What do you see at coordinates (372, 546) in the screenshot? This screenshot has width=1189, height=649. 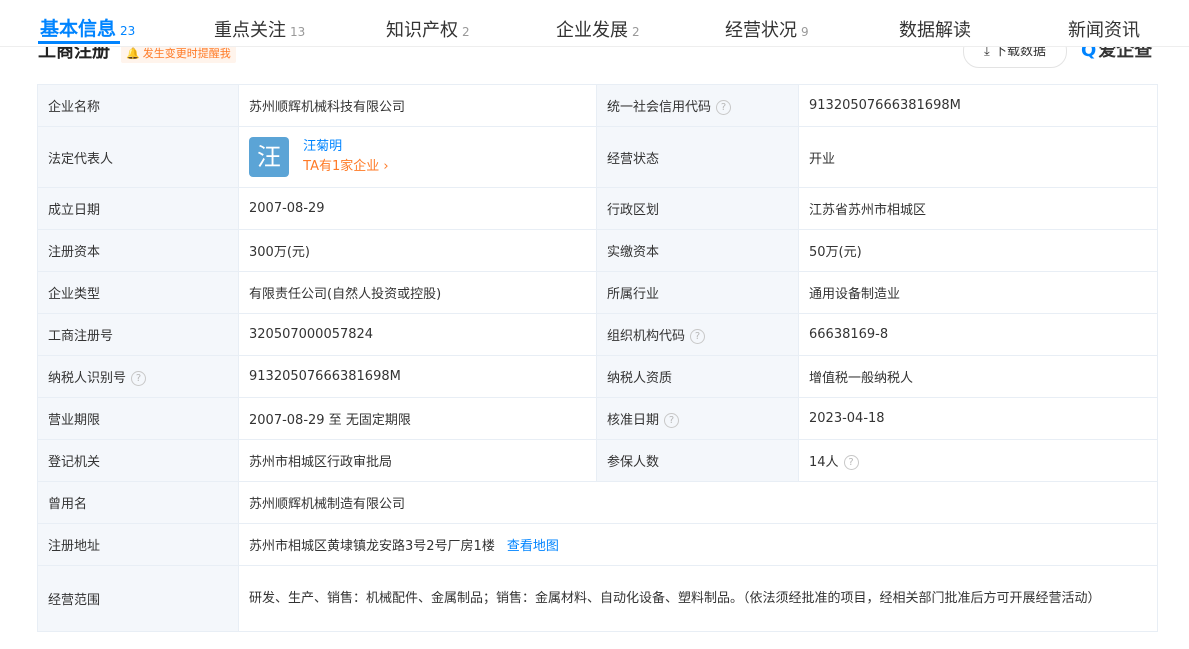 I see `address-value: 苏州市相城区黄埭镇龙安路3号2号厂房1楼` at bounding box center [372, 546].